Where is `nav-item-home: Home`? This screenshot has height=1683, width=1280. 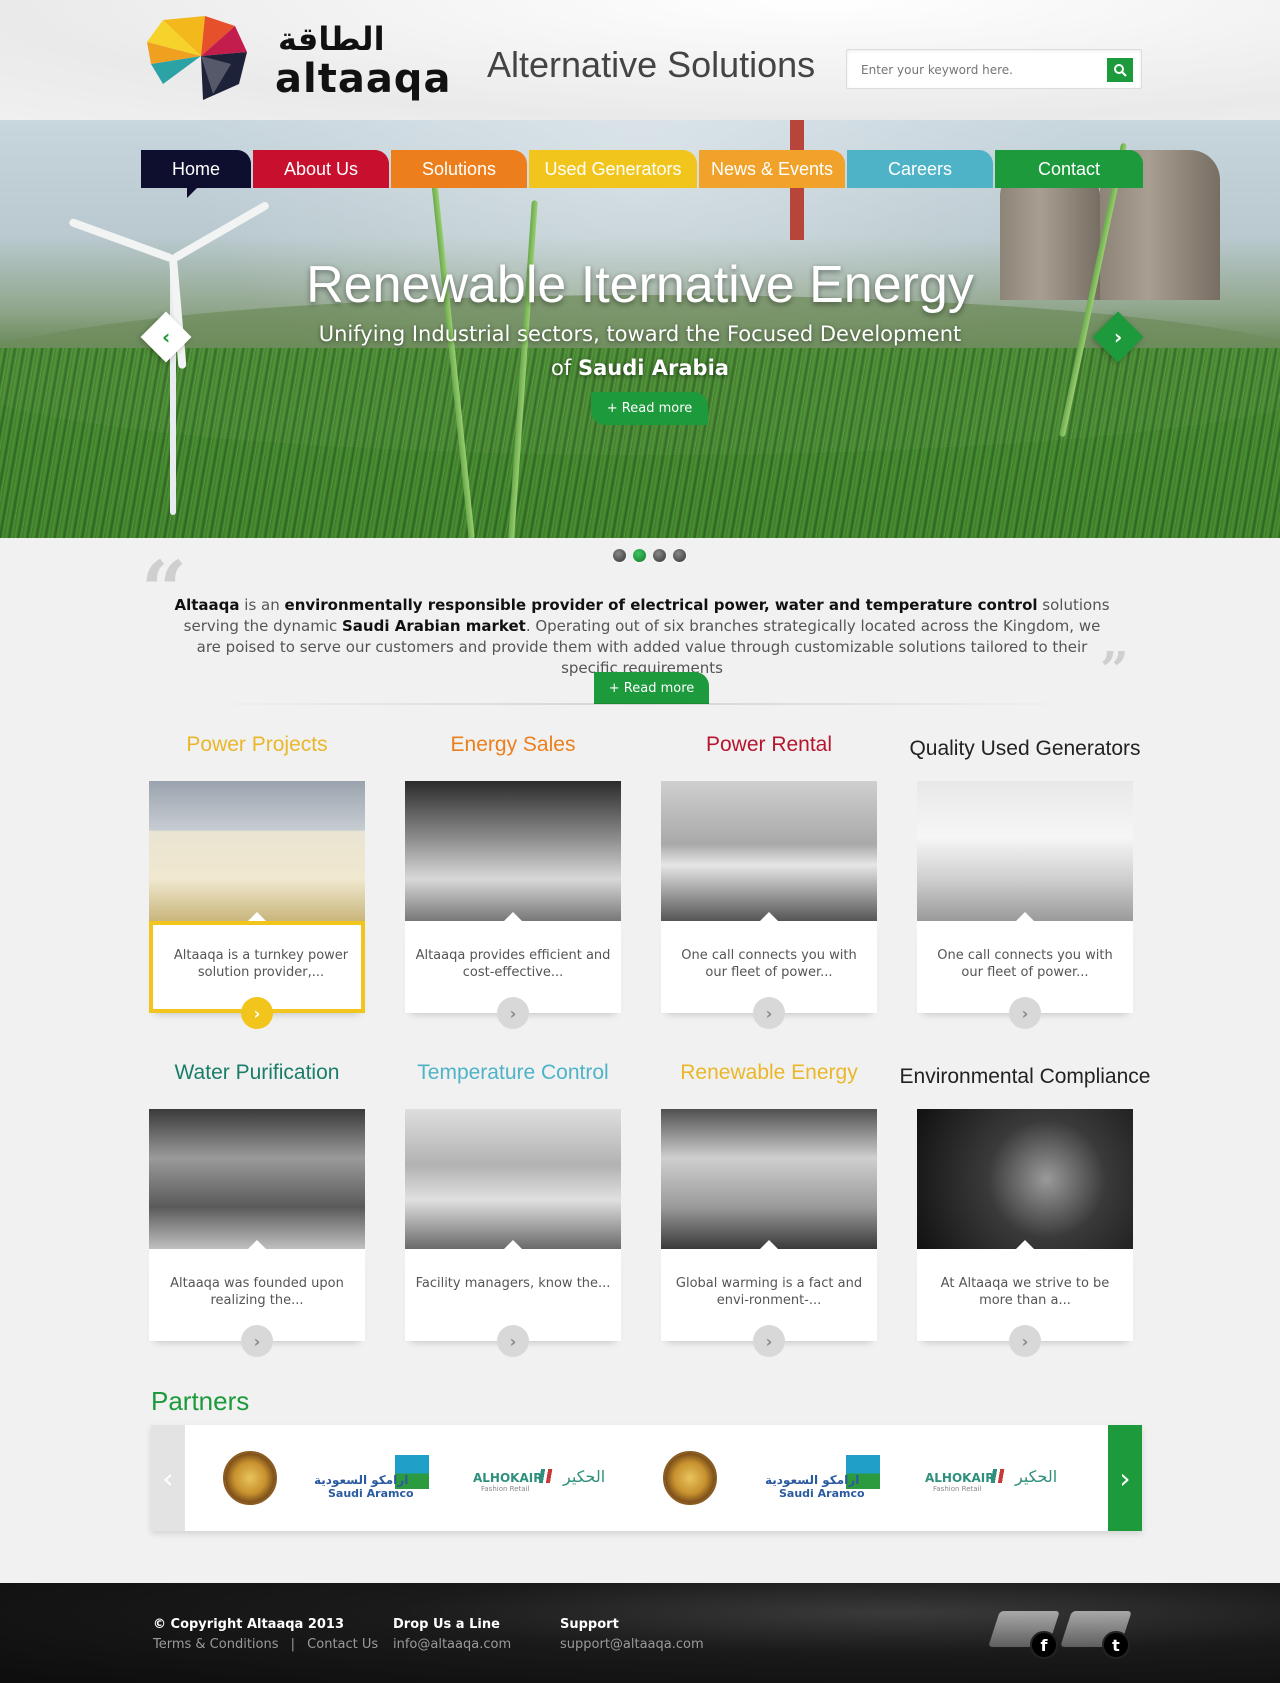 nav-item-home: Home is located at coordinates (196, 174).